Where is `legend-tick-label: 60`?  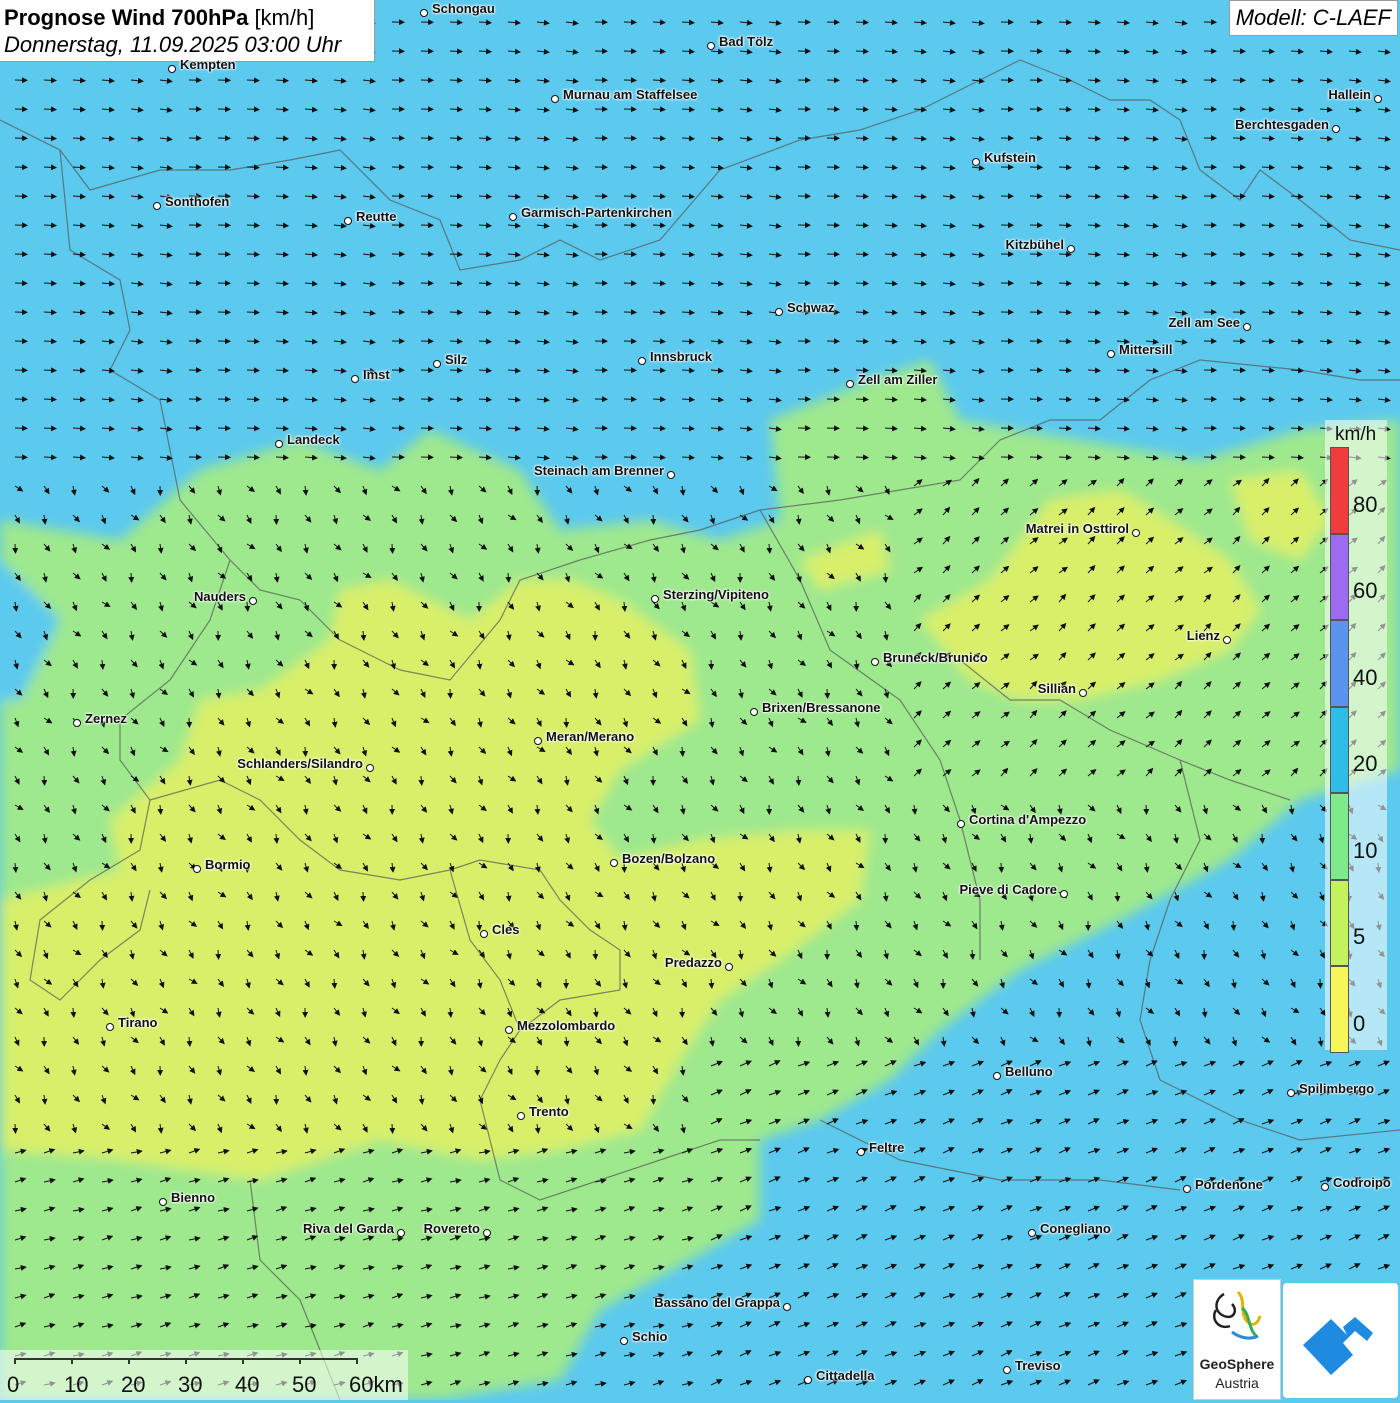 legend-tick-label: 60 is located at coordinates (1365, 591).